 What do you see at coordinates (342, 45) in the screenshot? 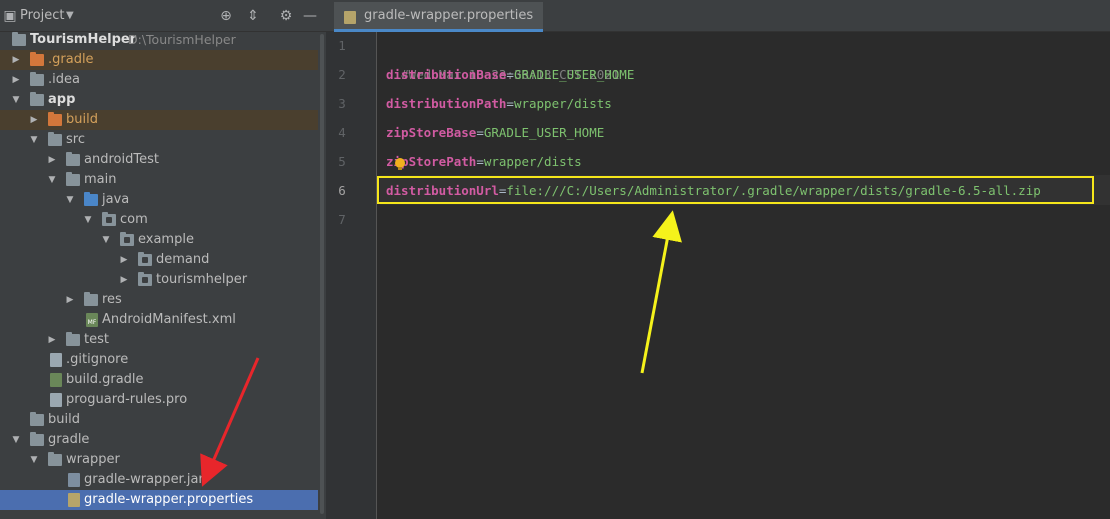
I see `line-number: 1` at bounding box center [342, 45].